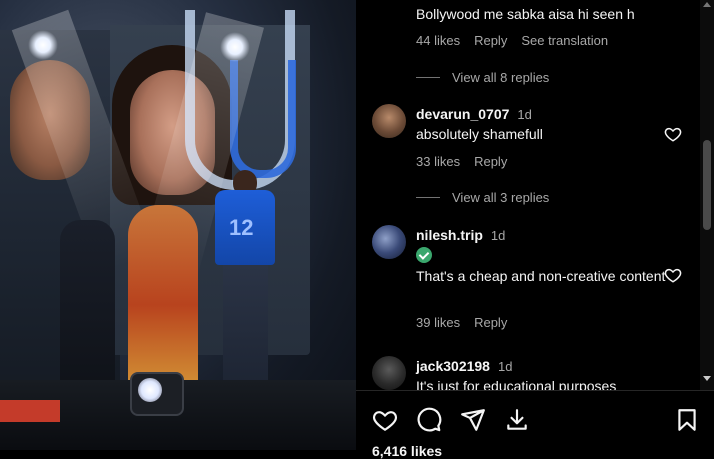 This screenshot has height=459, width=714. I want to click on comment-text: That's a cheap and non-creative content, so click(541, 276).